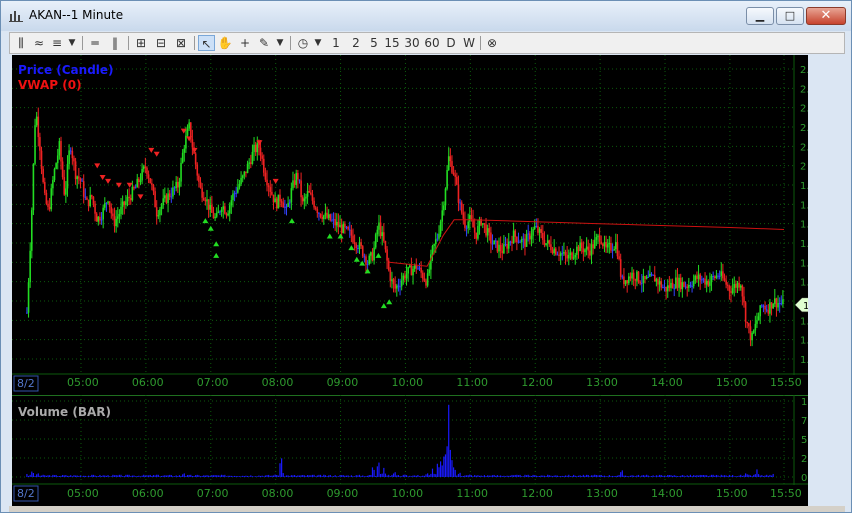  I want to click on minimize-button: ▁, so click(760, 16).